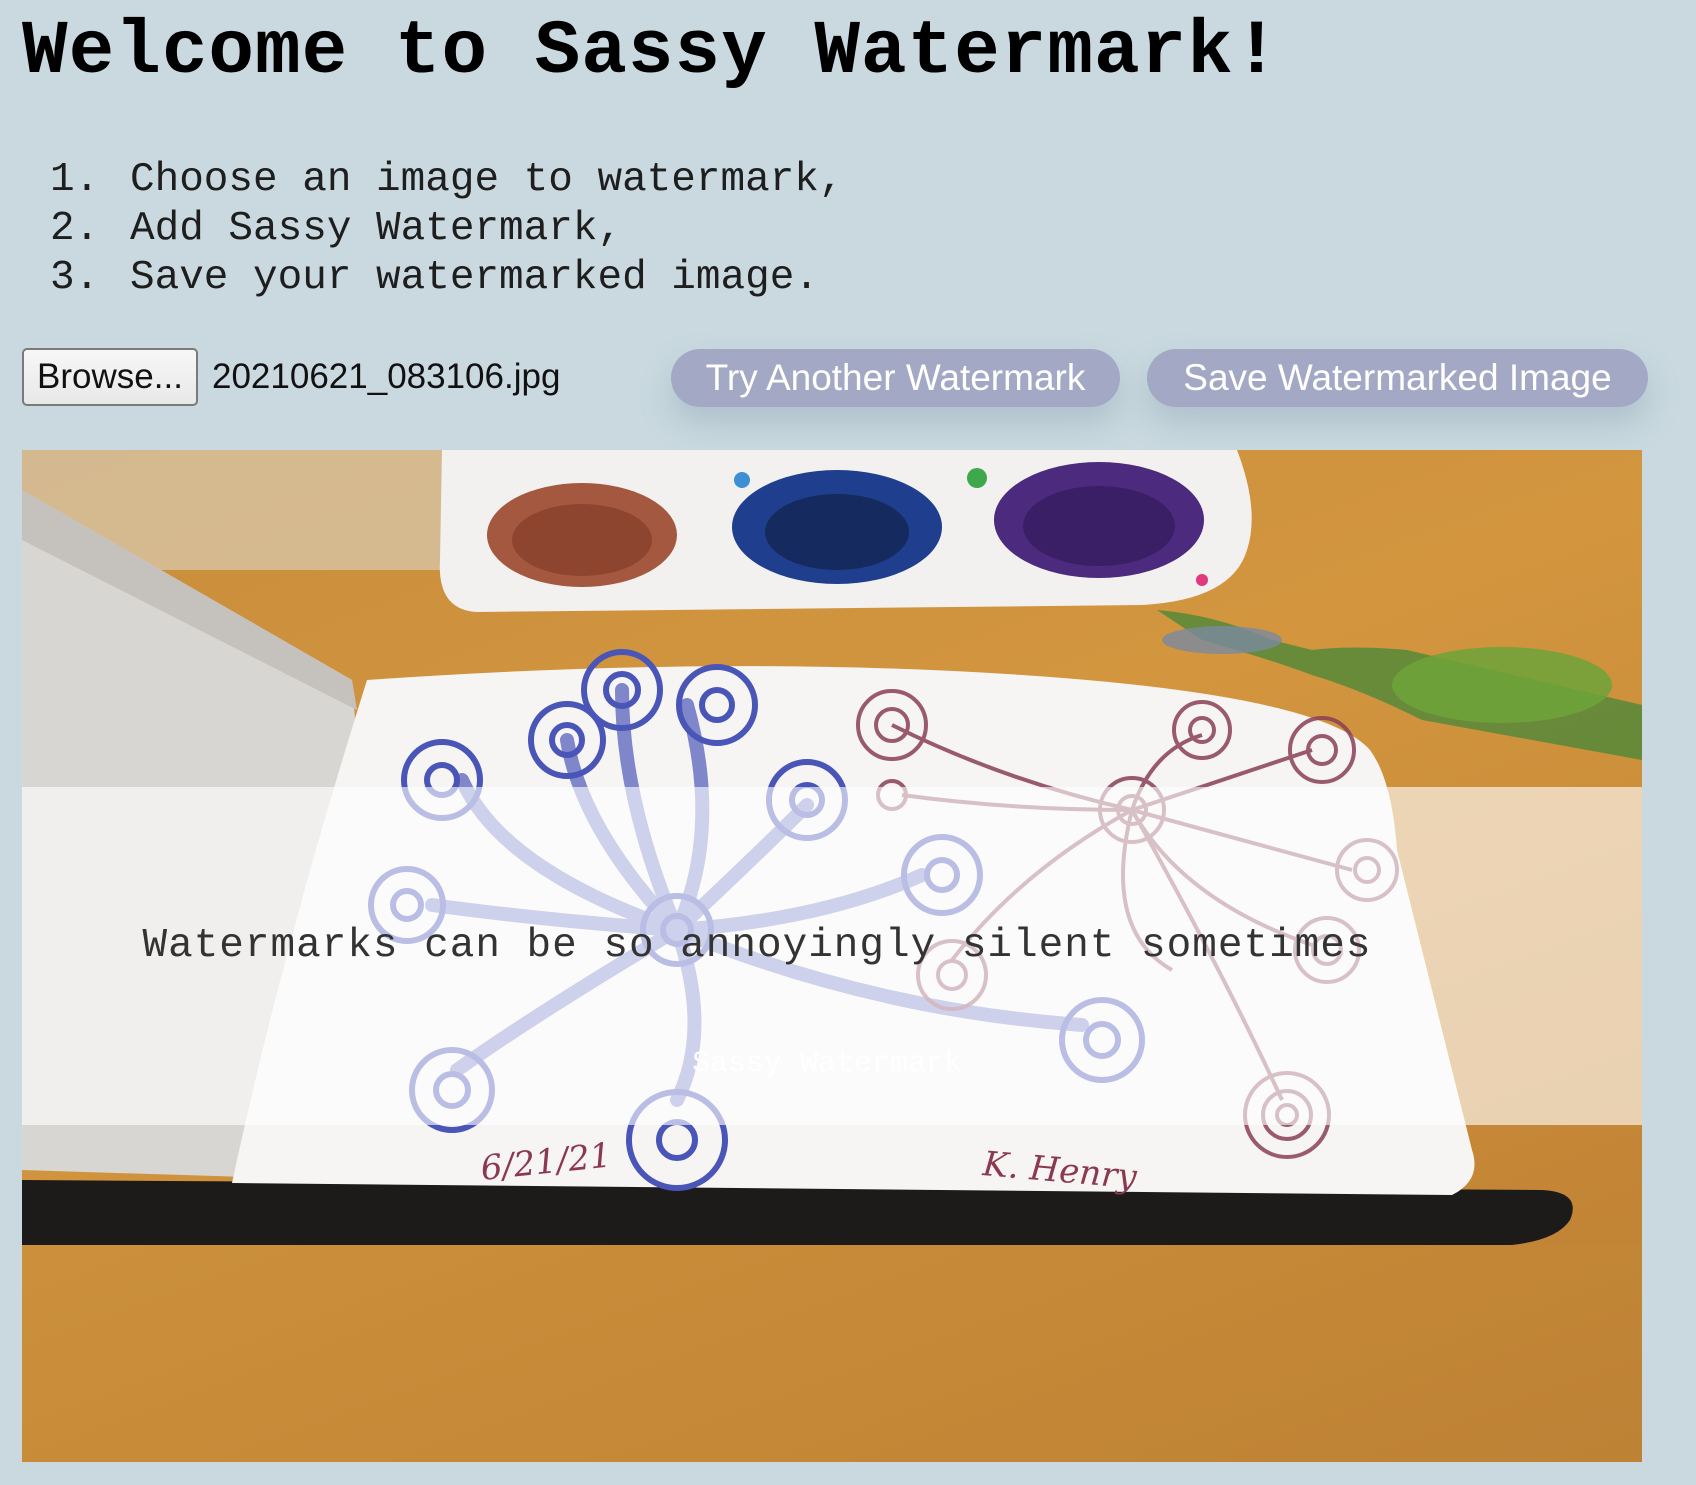 This screenshot has width=1696, height=1485. Describe the element at coordinates (75, 278) in the screenshot. I see `step-number: 3.` at that location.